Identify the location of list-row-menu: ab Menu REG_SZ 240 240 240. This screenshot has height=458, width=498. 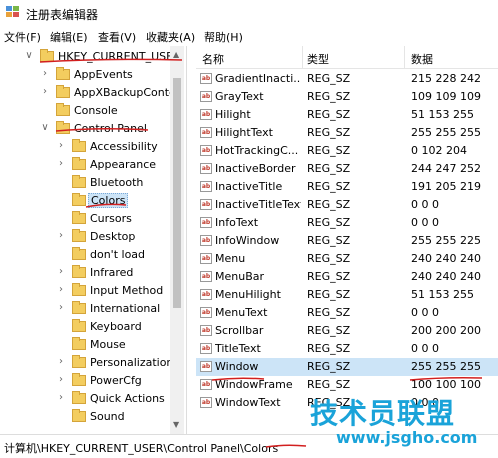
(347, 259).